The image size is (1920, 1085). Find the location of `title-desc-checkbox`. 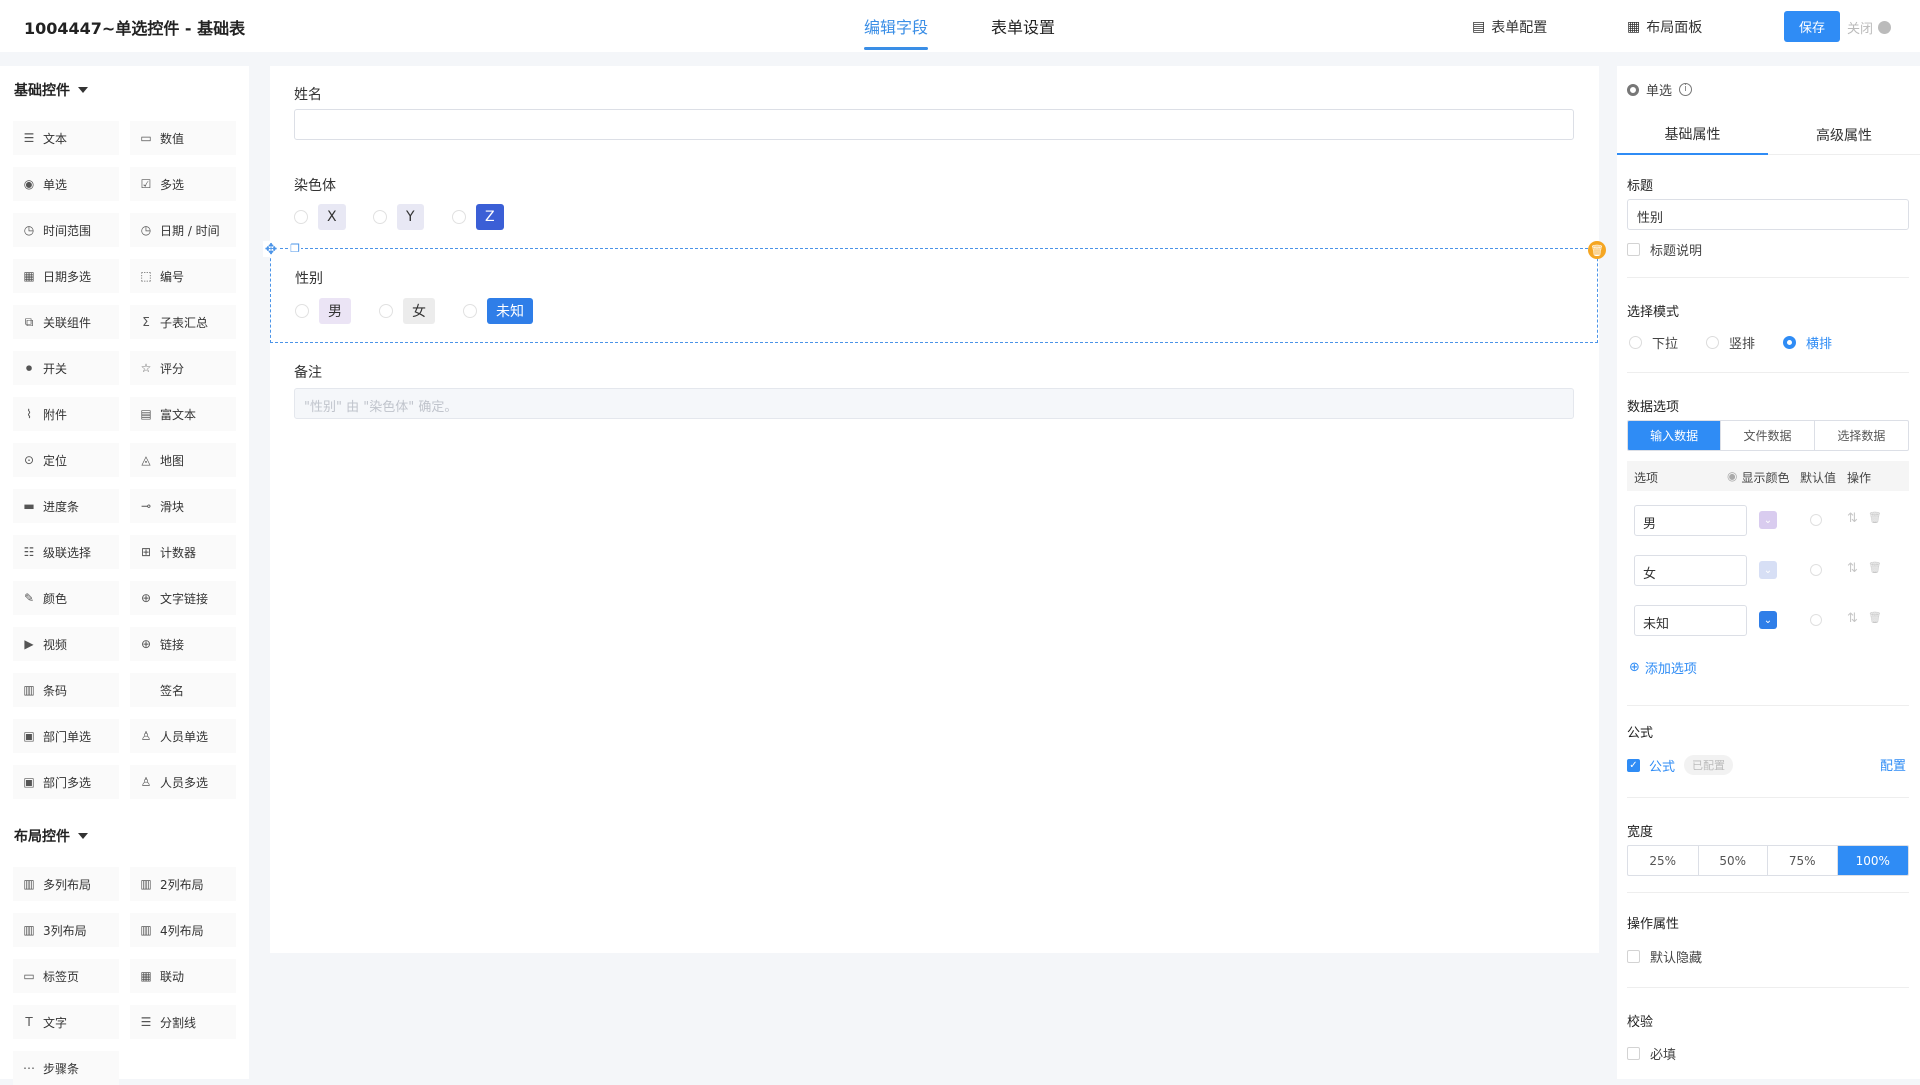

title-desc-checkbox is located at coordinates (1633, 249).